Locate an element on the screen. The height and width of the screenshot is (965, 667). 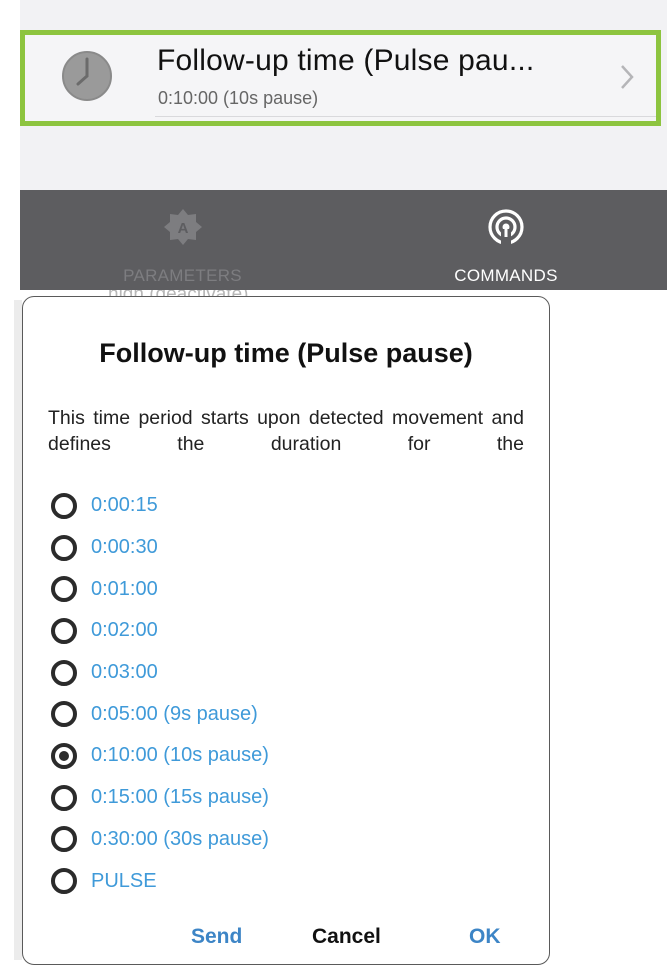
option-item: 0:30:00 (30s pause) is located at coordinates (160, 840).